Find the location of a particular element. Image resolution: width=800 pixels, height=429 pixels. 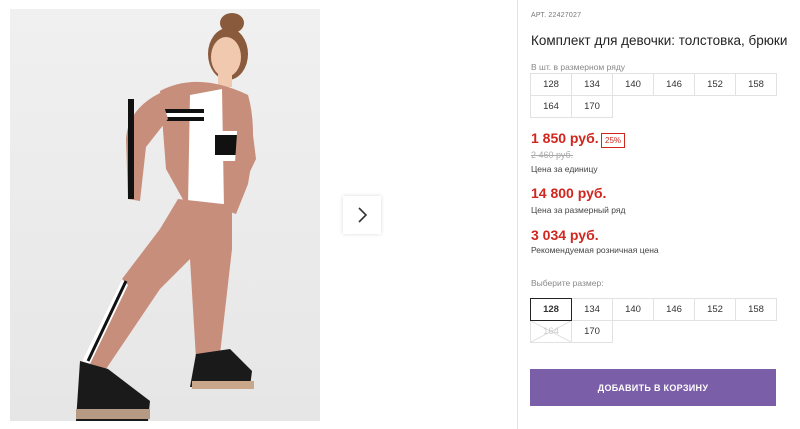

product-sku: АРТ. 22427027 is located at coordinates (556, 15).